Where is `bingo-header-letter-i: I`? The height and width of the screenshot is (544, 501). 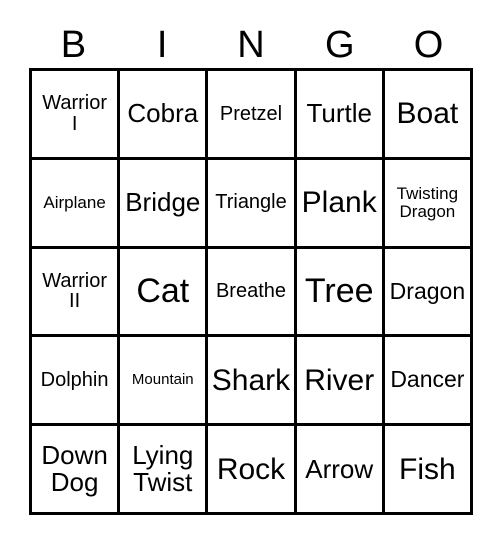
bingo-header-letter-i: I is located at coordinates (162, 45).